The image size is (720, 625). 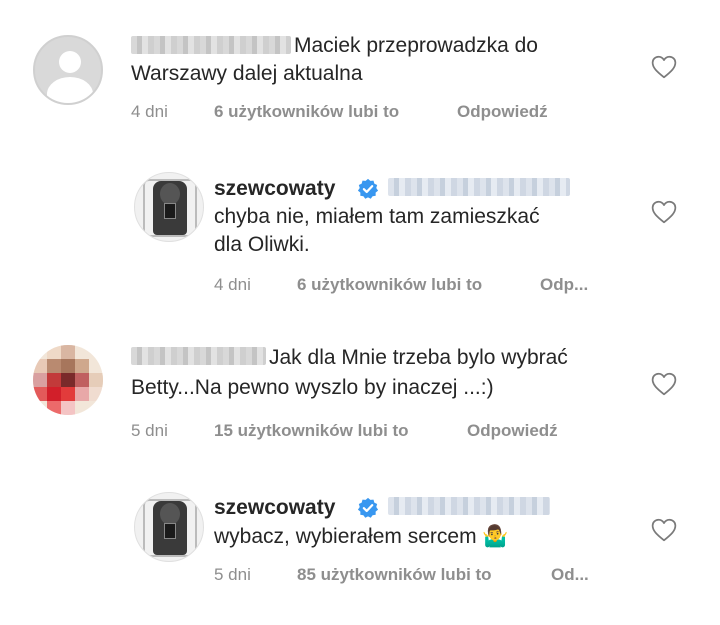 What do you see at coordinates (247, 73) in the screenshot?
I see `comment-text-line-2: Warszawy dalej aktualna` at bounding box center [247, 73].